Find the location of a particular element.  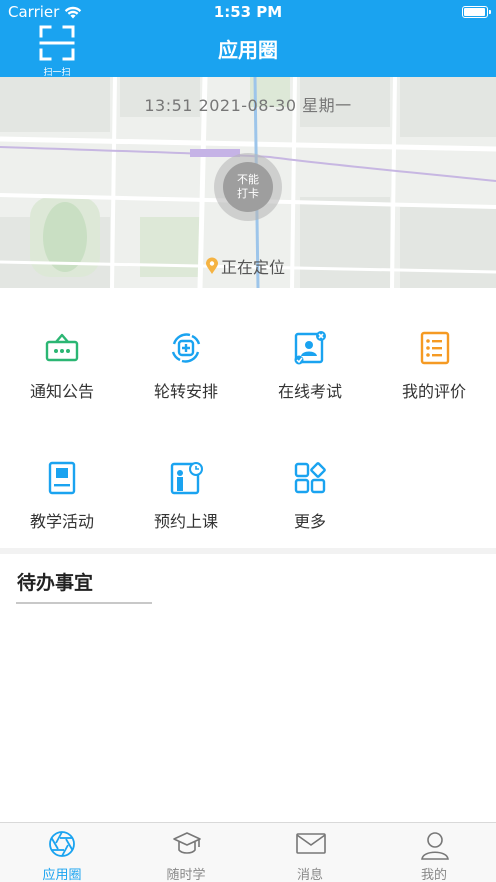

tab-label: 我的 is located at coordinates (433, 875).